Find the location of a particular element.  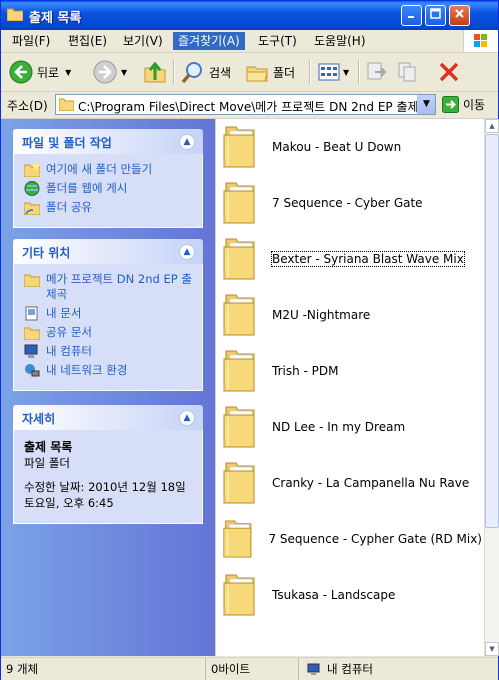

folder-item: Bexter - Syriana Blast Wave Mix is located at coordinates (352, 259).